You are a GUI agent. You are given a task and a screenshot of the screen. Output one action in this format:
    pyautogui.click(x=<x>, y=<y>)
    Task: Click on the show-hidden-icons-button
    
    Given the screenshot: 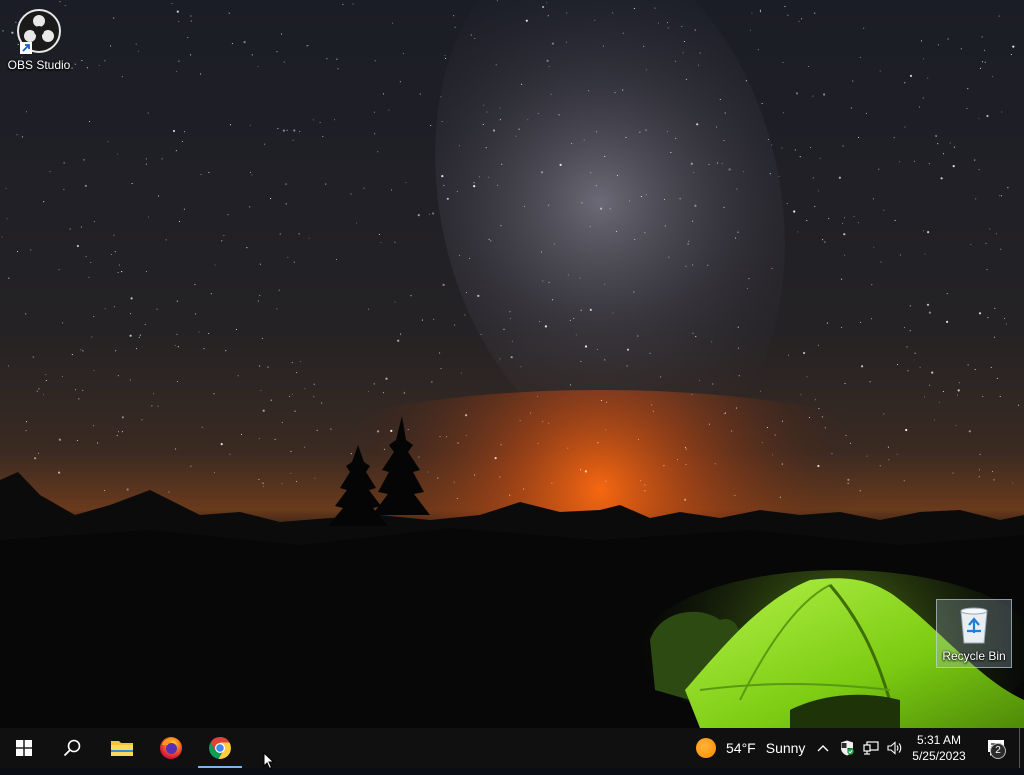 What is the action you would take?
    pyautogui.click(x=823, y=748)
    